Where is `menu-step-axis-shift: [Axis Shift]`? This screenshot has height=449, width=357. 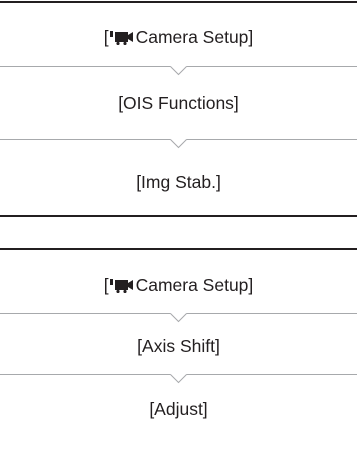
menu-step-axis-shift: [Axis Shift] is located at coordinates (178, 346).